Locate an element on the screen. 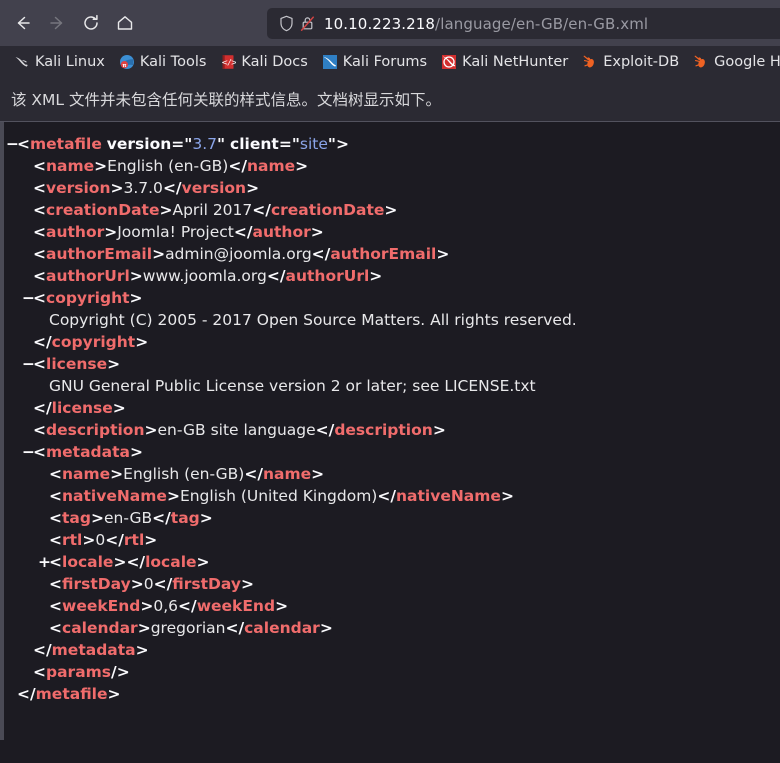 The height and width of the screenshot is (763, 780). xml-tag-name: license is located at coordinates (82, 408).